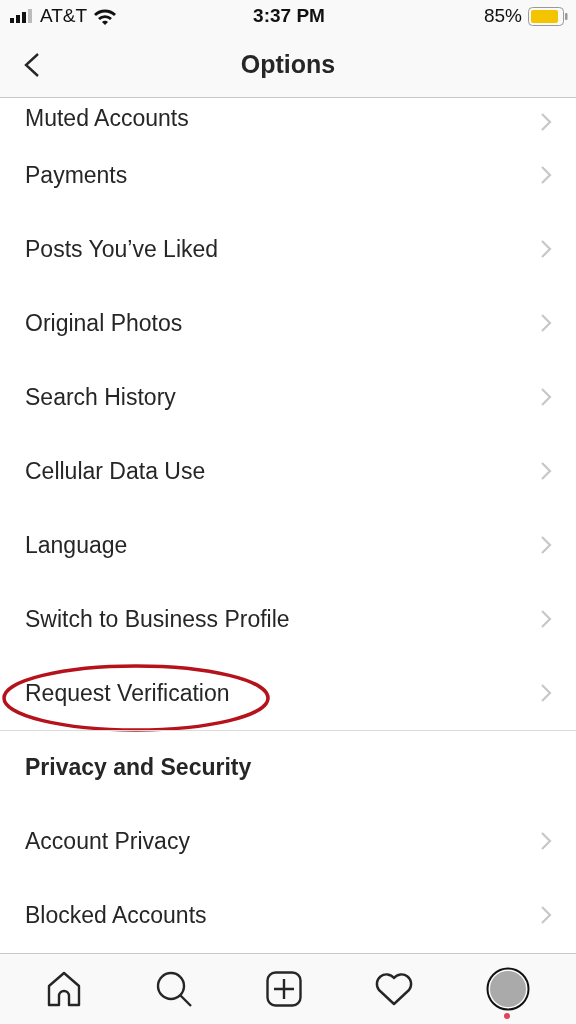 The image size is (576, 1024). I want to click on menu-item: Request Verification, so click(282, 693).